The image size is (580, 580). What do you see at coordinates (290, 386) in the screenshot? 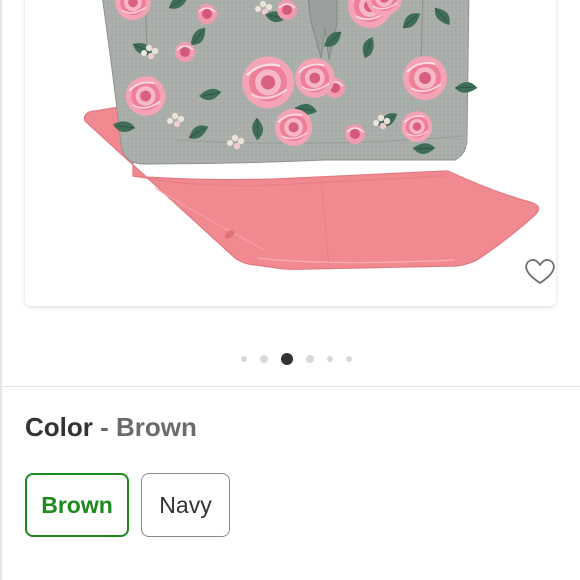
I see `section-divider` at bounding box center [290, 386].